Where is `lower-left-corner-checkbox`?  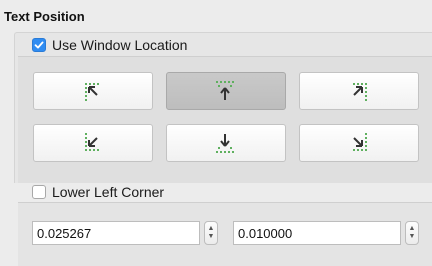
lower-left-corner-checkbox is located at coordinates (39, 192).